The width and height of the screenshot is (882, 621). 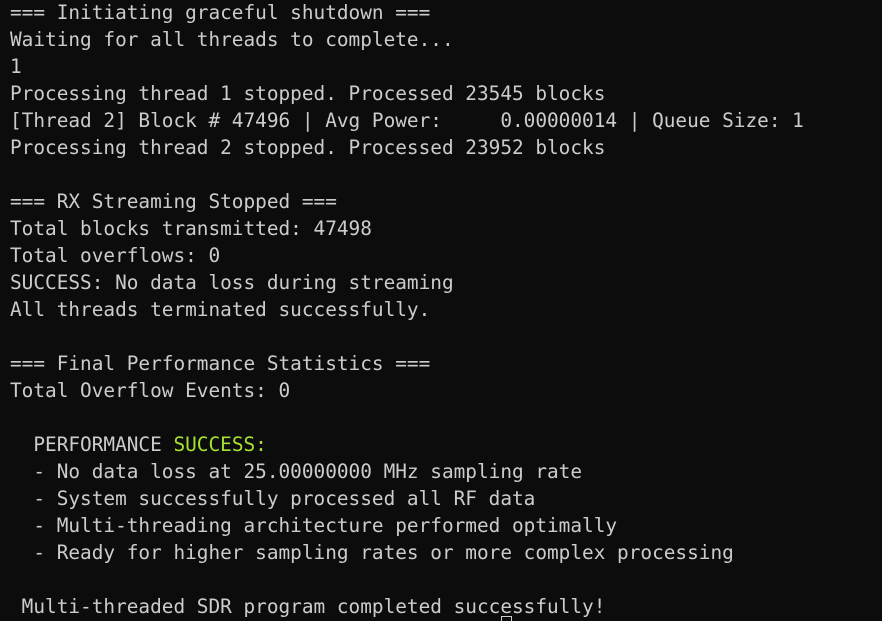 What do you see at coordinates (16, 66) in the screenshot?
I see `output-line: 1` at bounding box center [16, 66].